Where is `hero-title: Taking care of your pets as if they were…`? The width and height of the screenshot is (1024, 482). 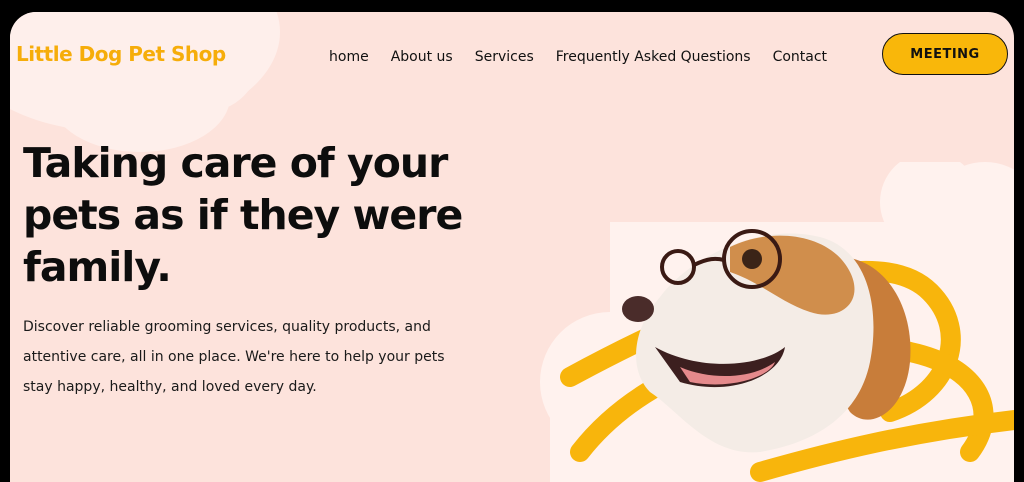
hero-title: Taking care of your pets as if they were… is located at coordinates (243, 215).